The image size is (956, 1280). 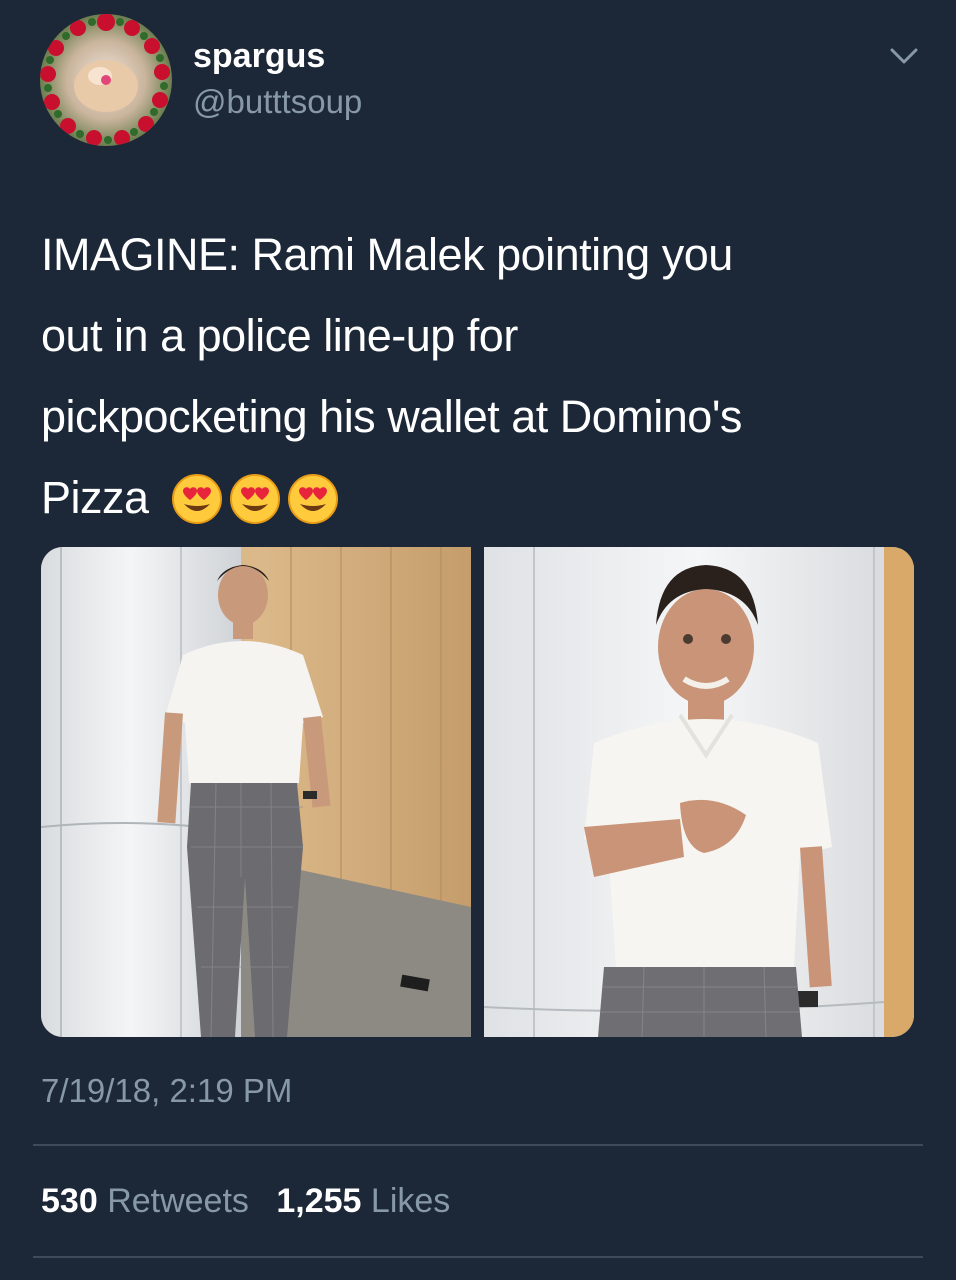 I want to click on retweets-stat: 530 Retweets, so click(x=145, y=1201).